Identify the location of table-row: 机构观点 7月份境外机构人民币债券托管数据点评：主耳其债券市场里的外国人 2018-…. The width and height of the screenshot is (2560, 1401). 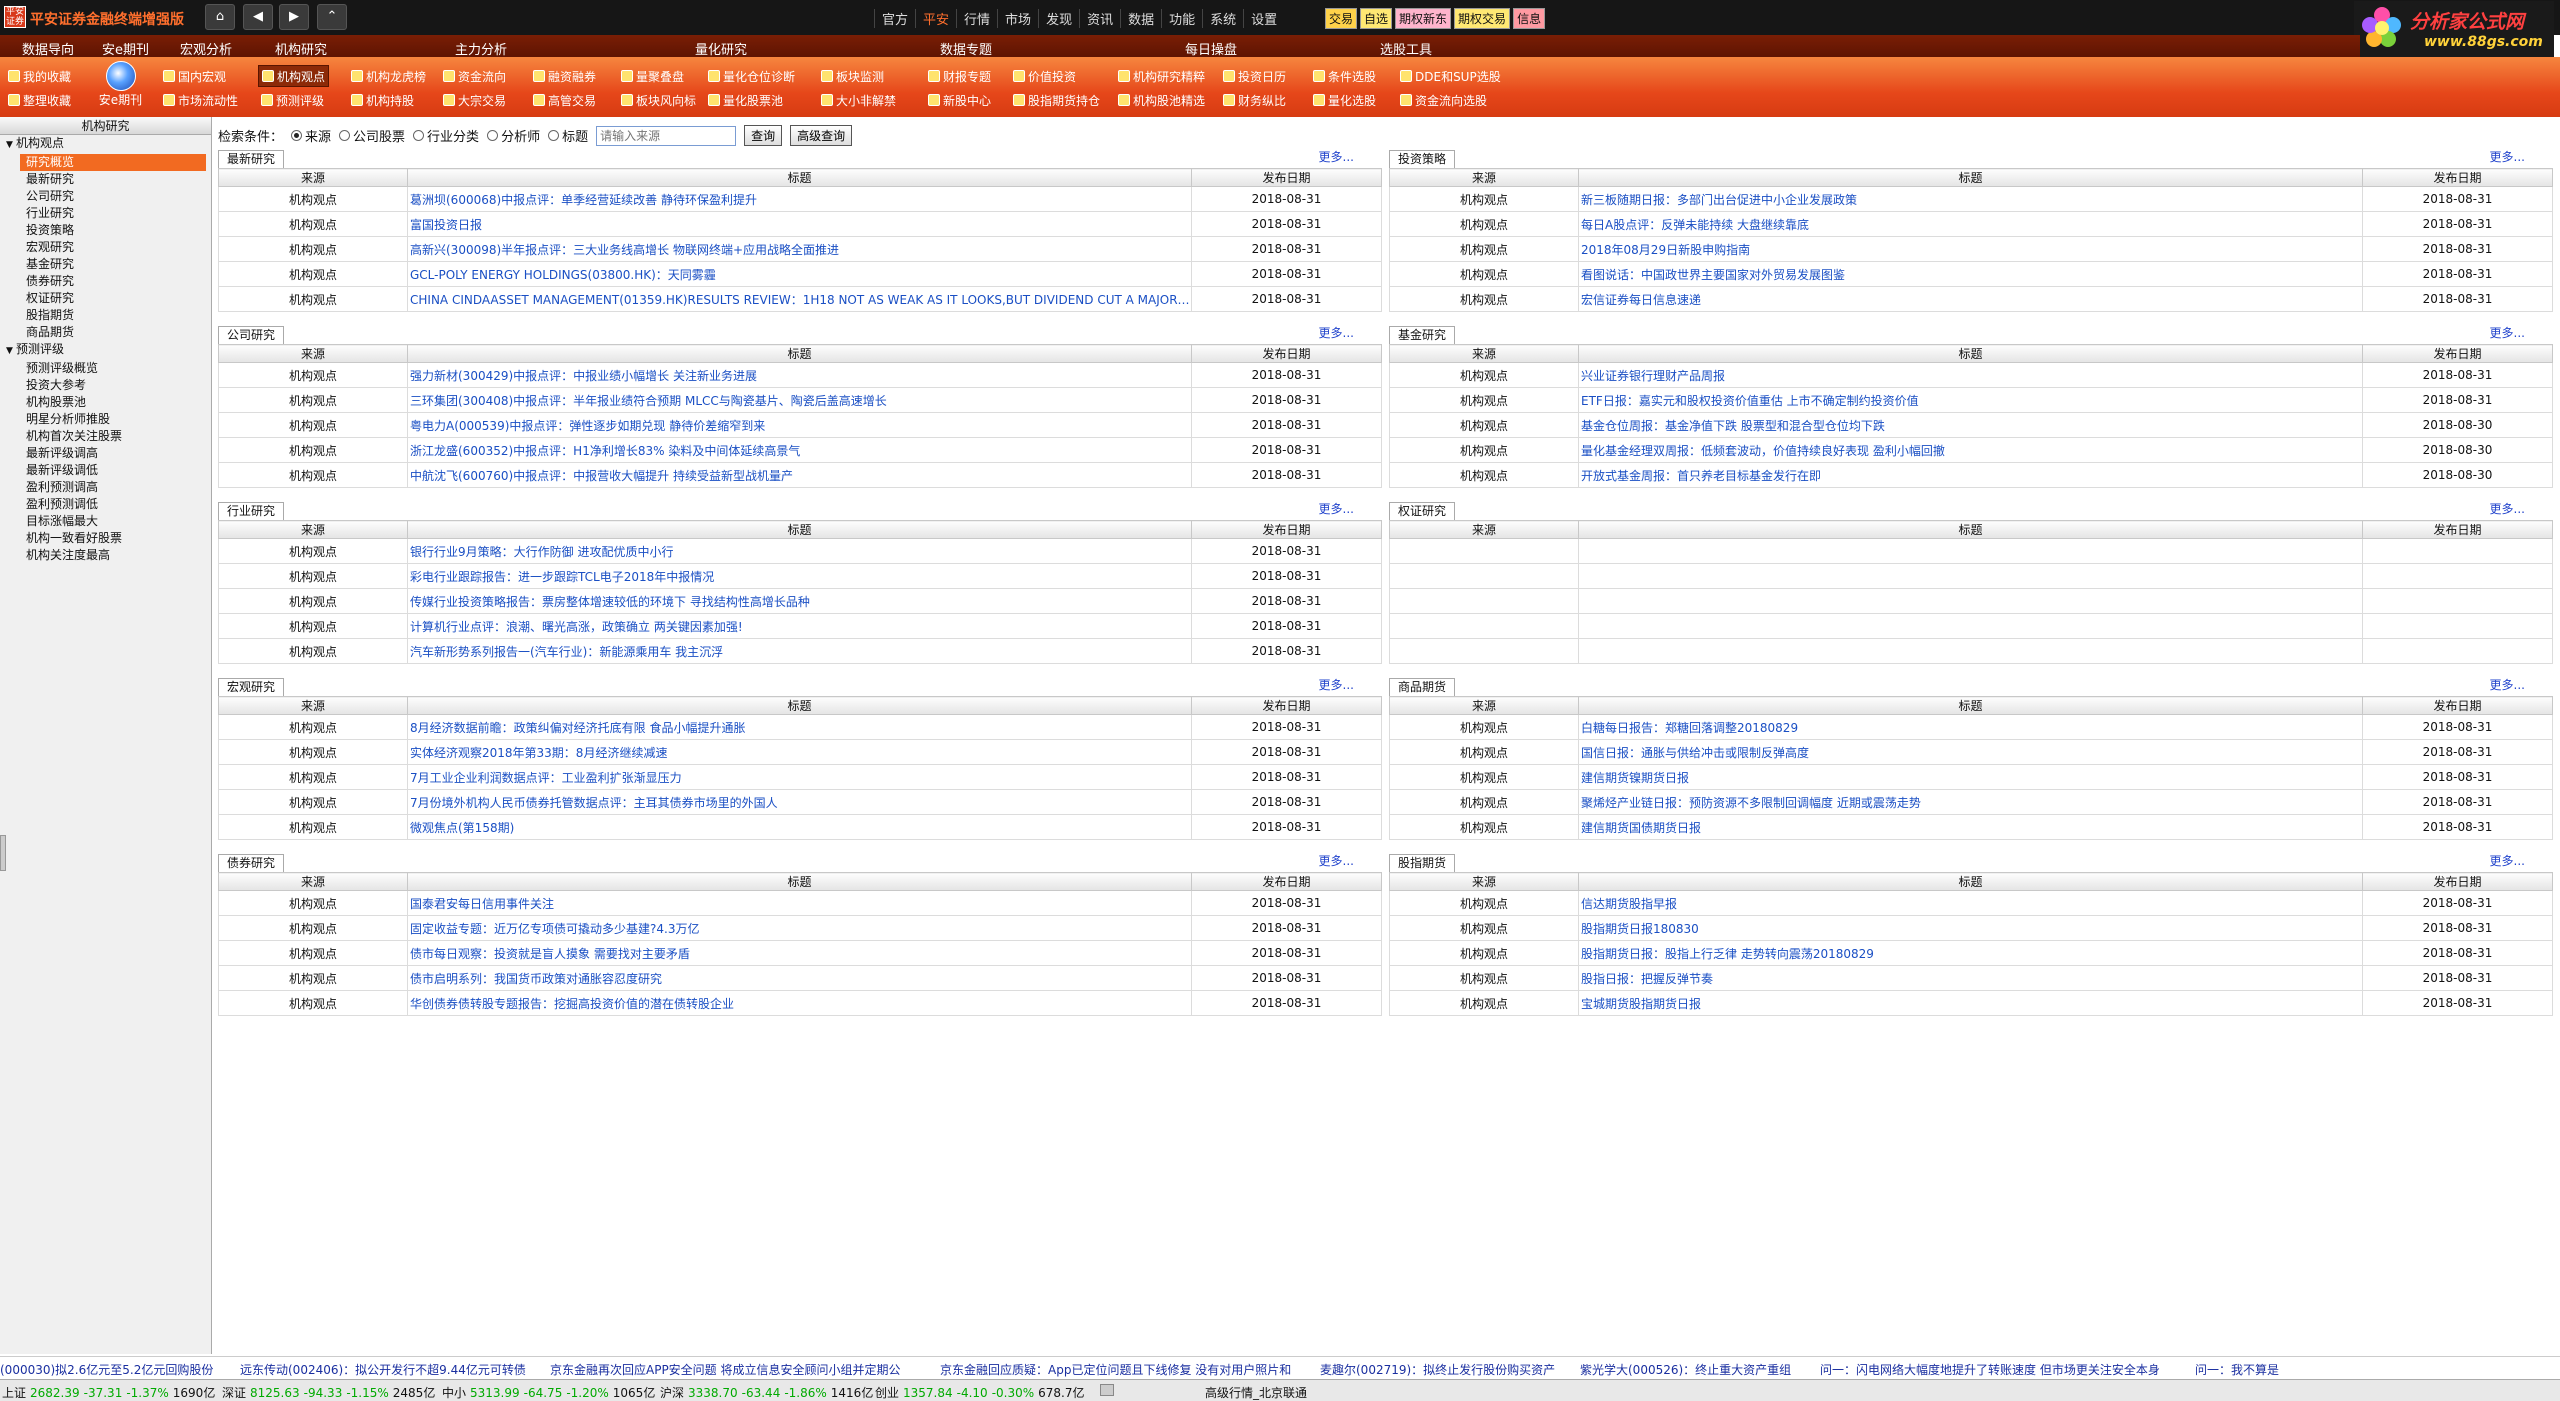
(800, 802).